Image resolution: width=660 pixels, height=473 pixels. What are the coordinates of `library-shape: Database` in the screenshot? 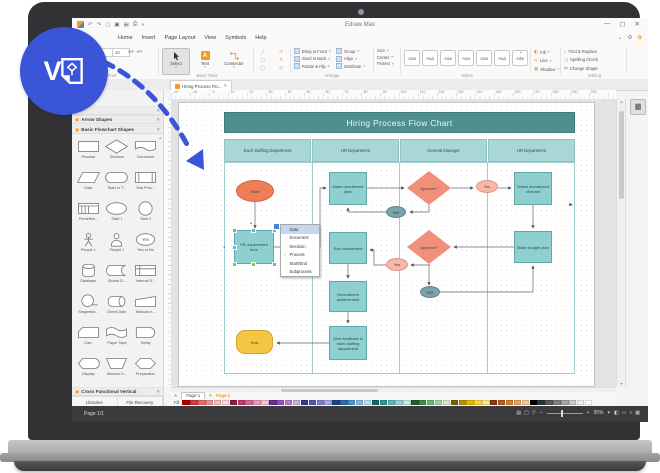 It's located at (88, 275).